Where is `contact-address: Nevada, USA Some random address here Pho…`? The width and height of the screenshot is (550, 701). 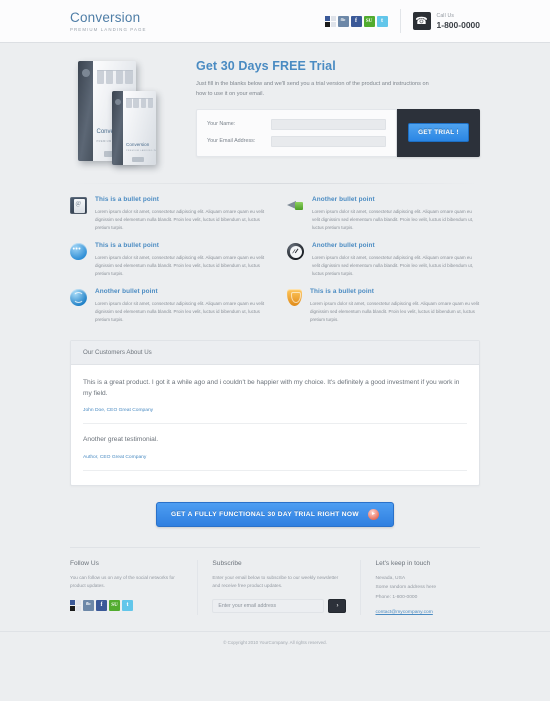 contact-address: Nevada, USA Some random address here Pho… is located at coordinates (427, 588).